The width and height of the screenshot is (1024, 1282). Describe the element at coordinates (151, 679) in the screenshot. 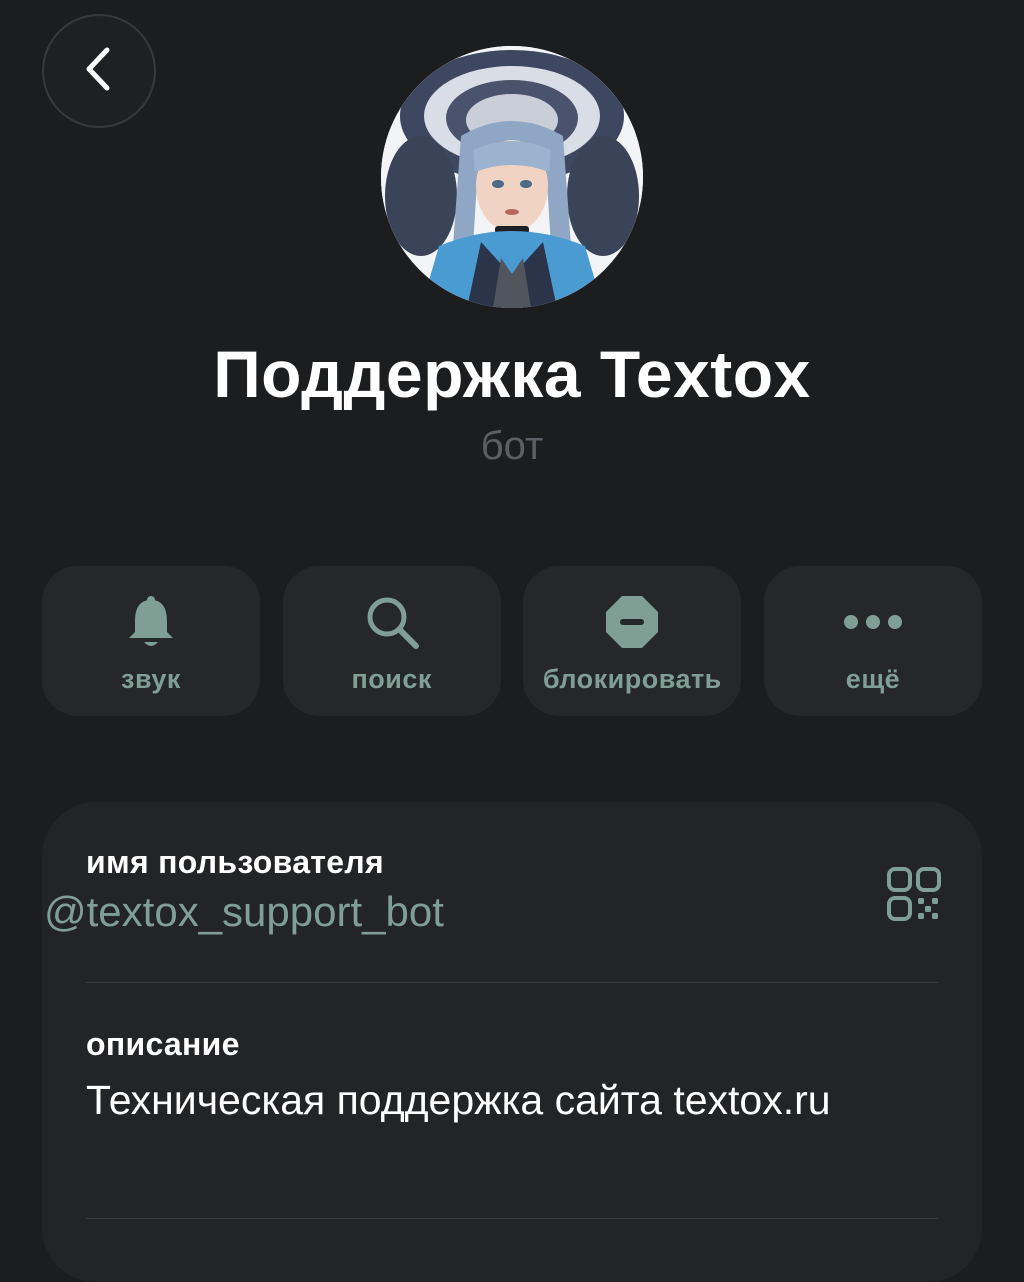

I see `sound-label: звук` at that location.